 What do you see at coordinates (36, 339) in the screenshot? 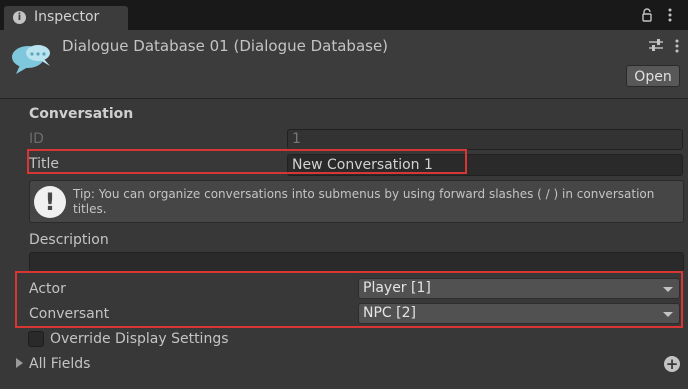
I see `override-display-checkbox` at bounding box center [36, 339].